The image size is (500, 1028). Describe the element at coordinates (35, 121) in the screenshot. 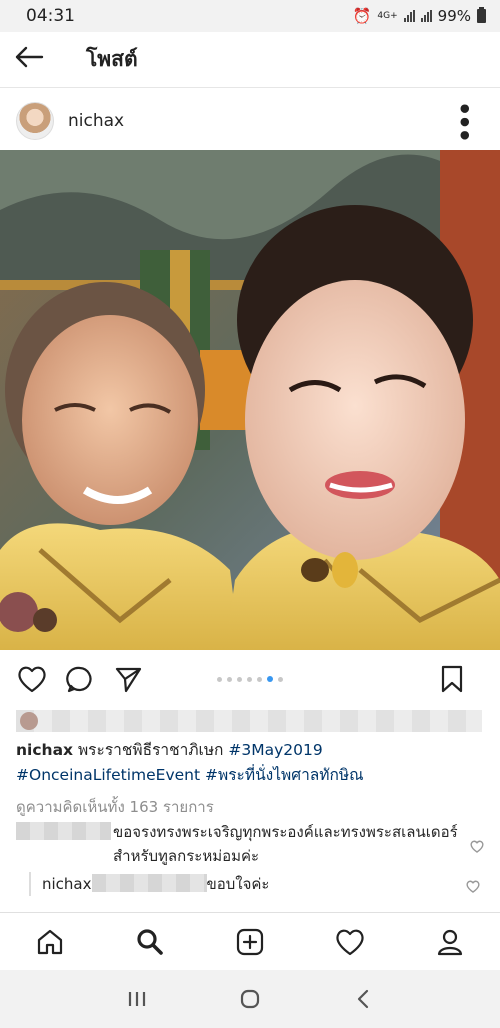

I see `avatar` at that location.